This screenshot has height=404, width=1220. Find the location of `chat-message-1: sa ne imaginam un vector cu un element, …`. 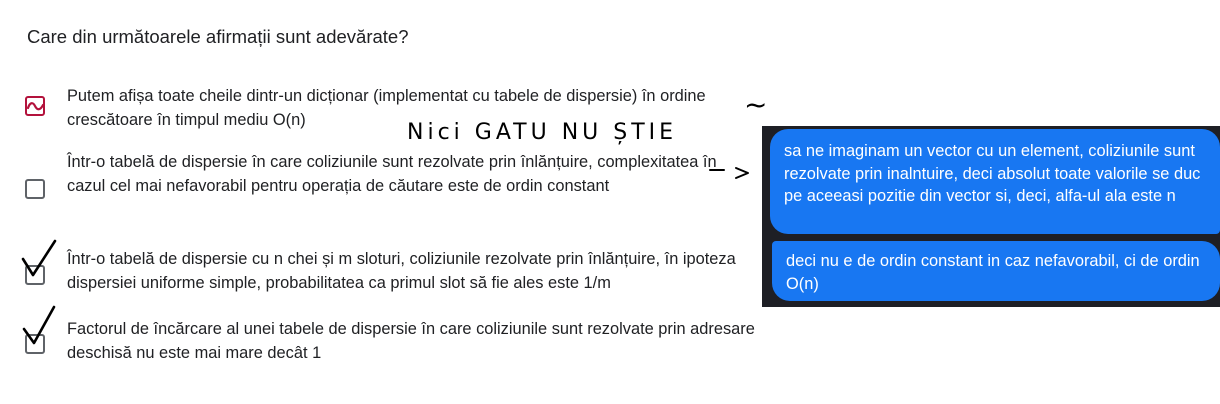

chat-message-1: sa ne imaginam un vector cu un element, … is located at coordinates (995, 181).